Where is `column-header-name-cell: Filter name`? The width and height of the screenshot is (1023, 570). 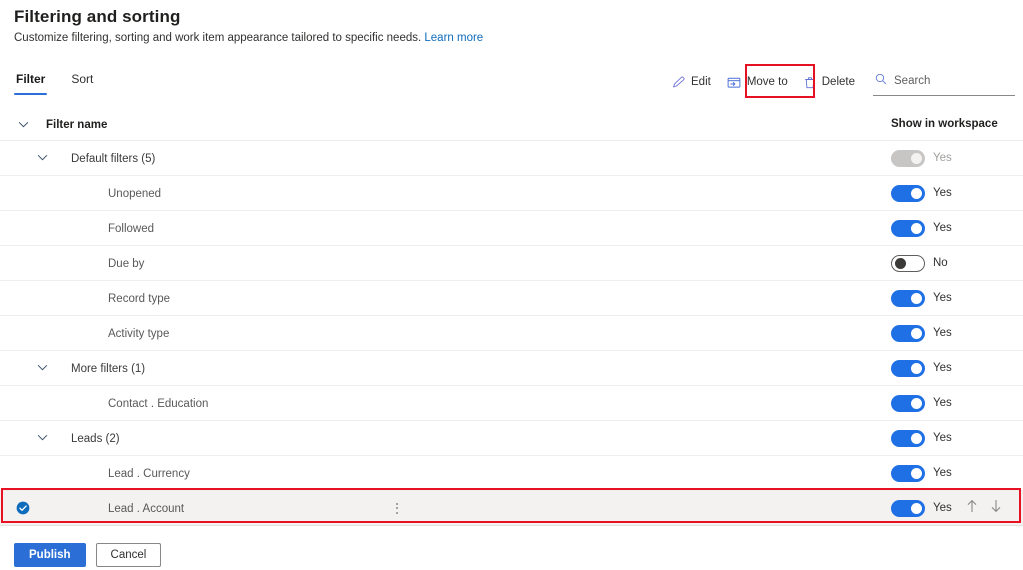 column-header-name-cell: Filter name is located at coordinates (457, 124).